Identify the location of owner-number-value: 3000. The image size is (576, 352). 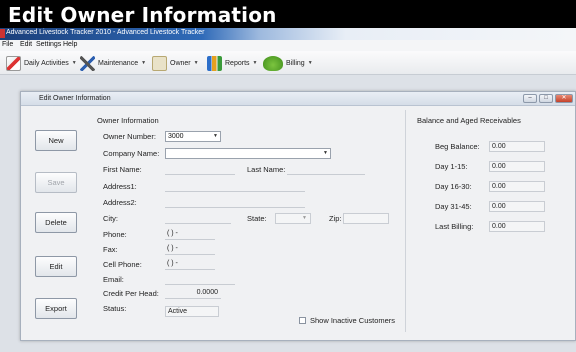
(176, 136).